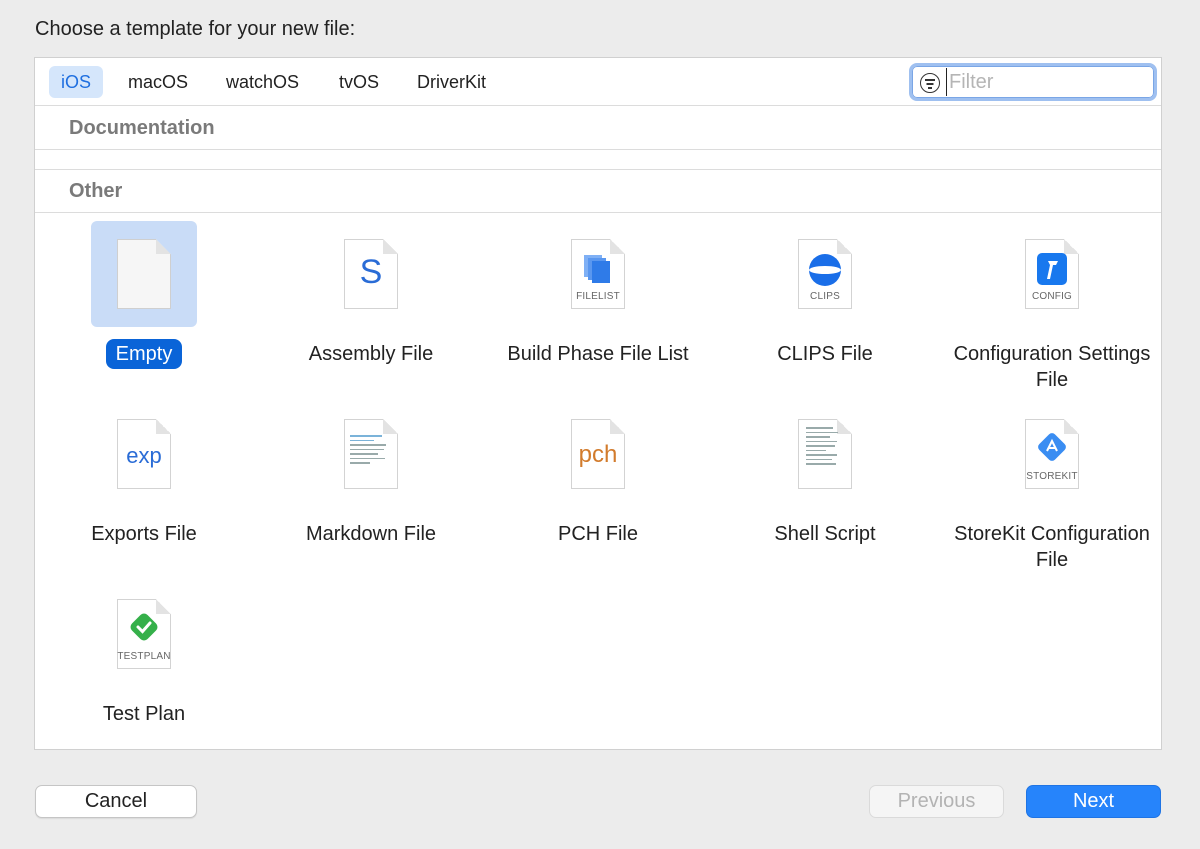 This screenshot has height=849, width=1200. Describe the element at coordinates (1052, 307) in the screenshot. I see `template-configuration-settings-file: CONFIG Configuration Settings File` at that location.